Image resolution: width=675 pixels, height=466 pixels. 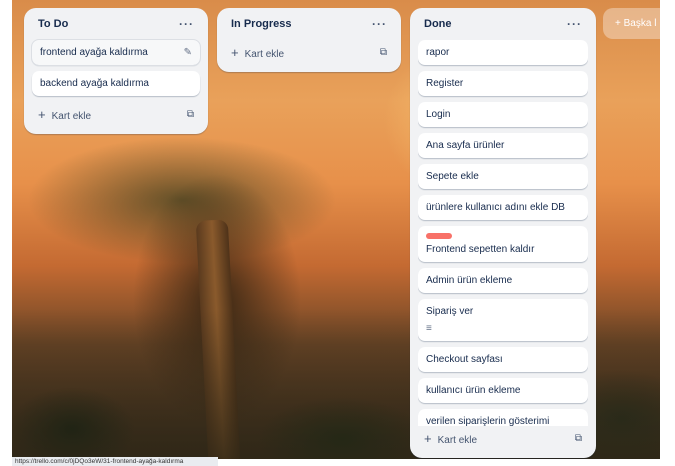 I want to click on card-title: Sepete ekle, so click(x=452, y=176).